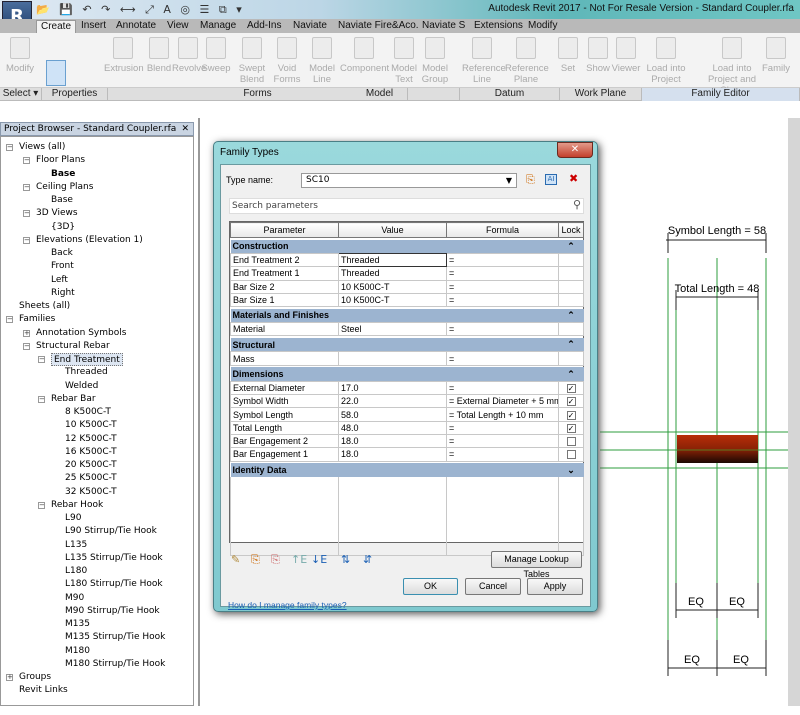  I want to click on panel-select: Select ▾, so click(21, 94).